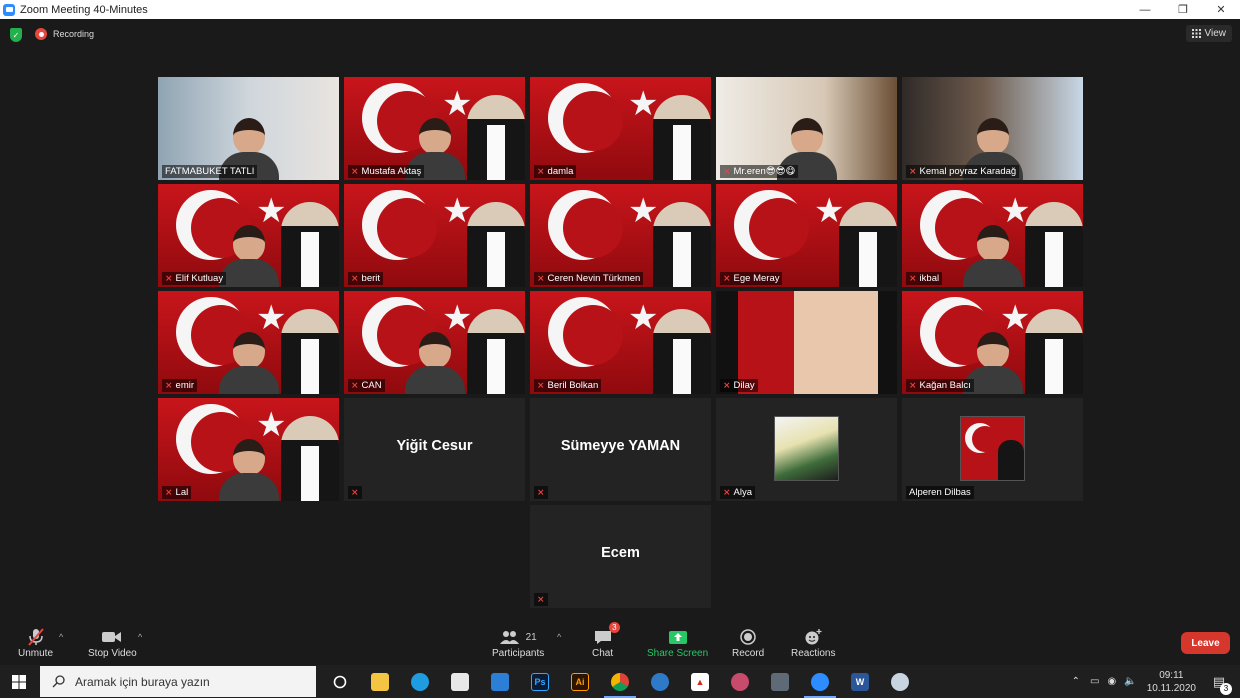 The image size is (1240, 698). Describe the element at coordinates (585, 225) in the screenshot. I see `crescent-icon` at that location.